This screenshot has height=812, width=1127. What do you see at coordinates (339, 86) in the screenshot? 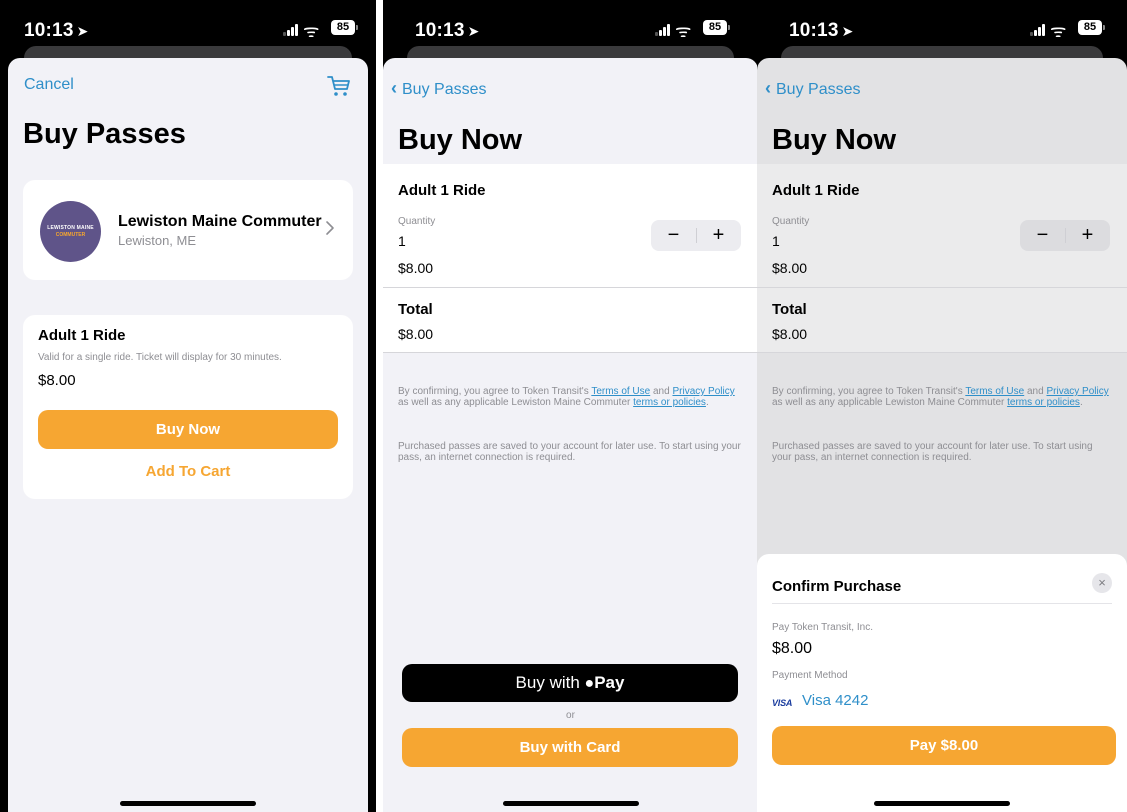
I see `cart-icon` at bounding box center [339, 86].